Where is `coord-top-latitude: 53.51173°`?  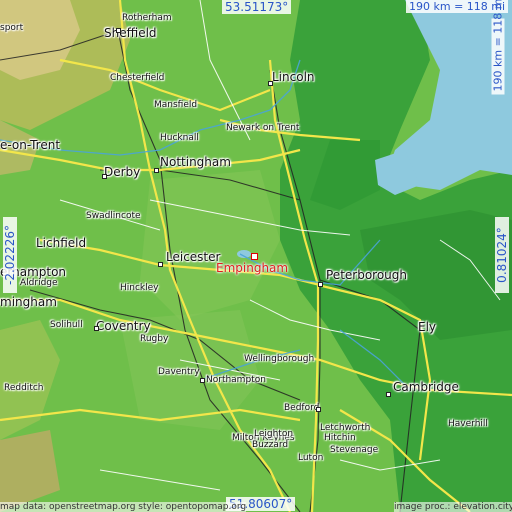 coord-top-latitude: 53.51173° is located at coordinates (257, 7).